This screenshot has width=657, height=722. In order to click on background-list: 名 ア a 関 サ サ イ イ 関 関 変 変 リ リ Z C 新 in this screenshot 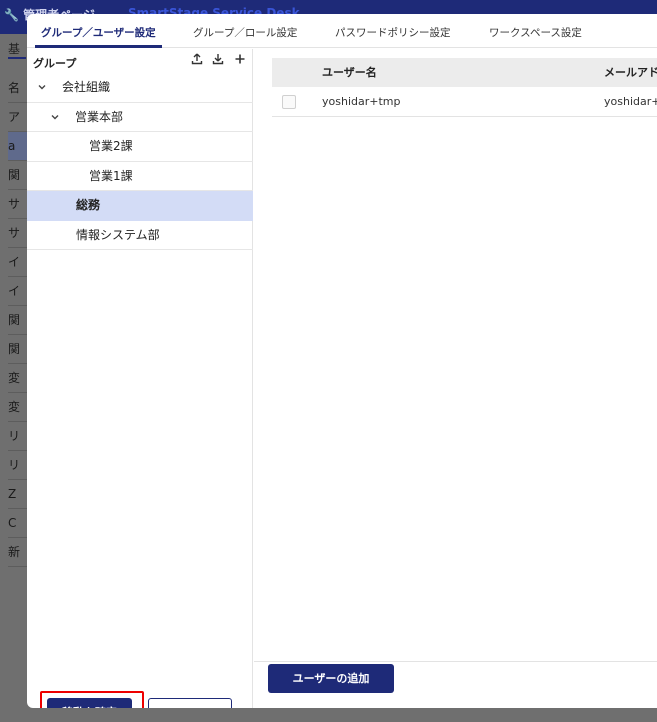, I will do `click(18, 320)`.